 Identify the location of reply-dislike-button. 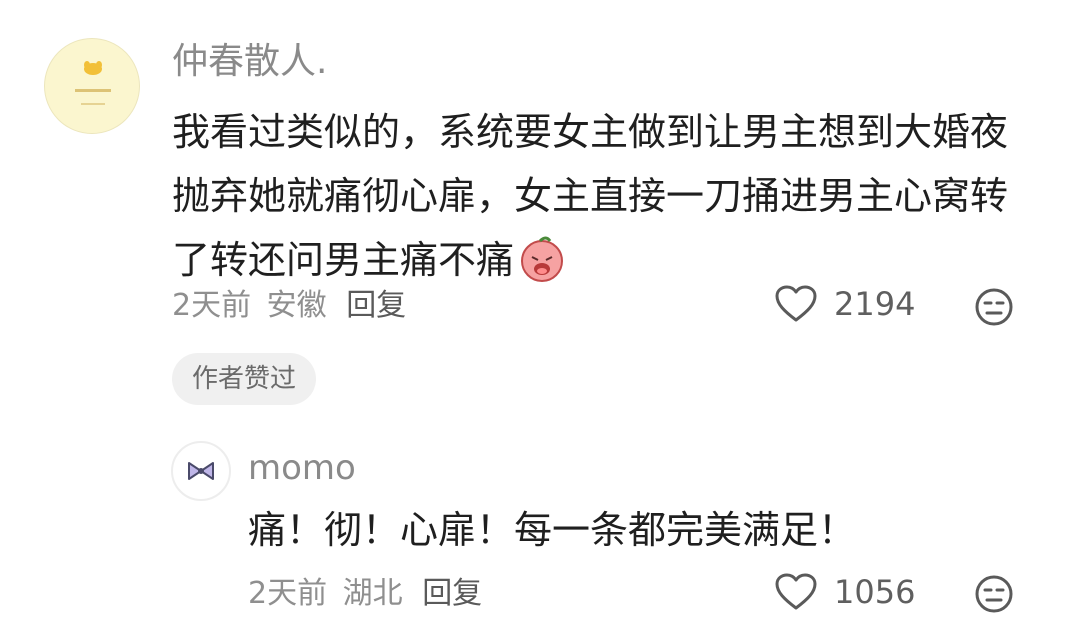
(994, 596).